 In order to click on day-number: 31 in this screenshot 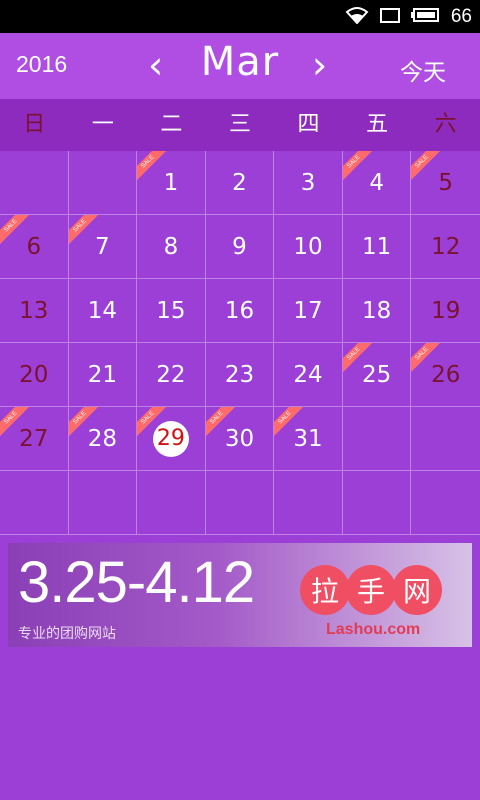, I will do `click(308, 438)`.